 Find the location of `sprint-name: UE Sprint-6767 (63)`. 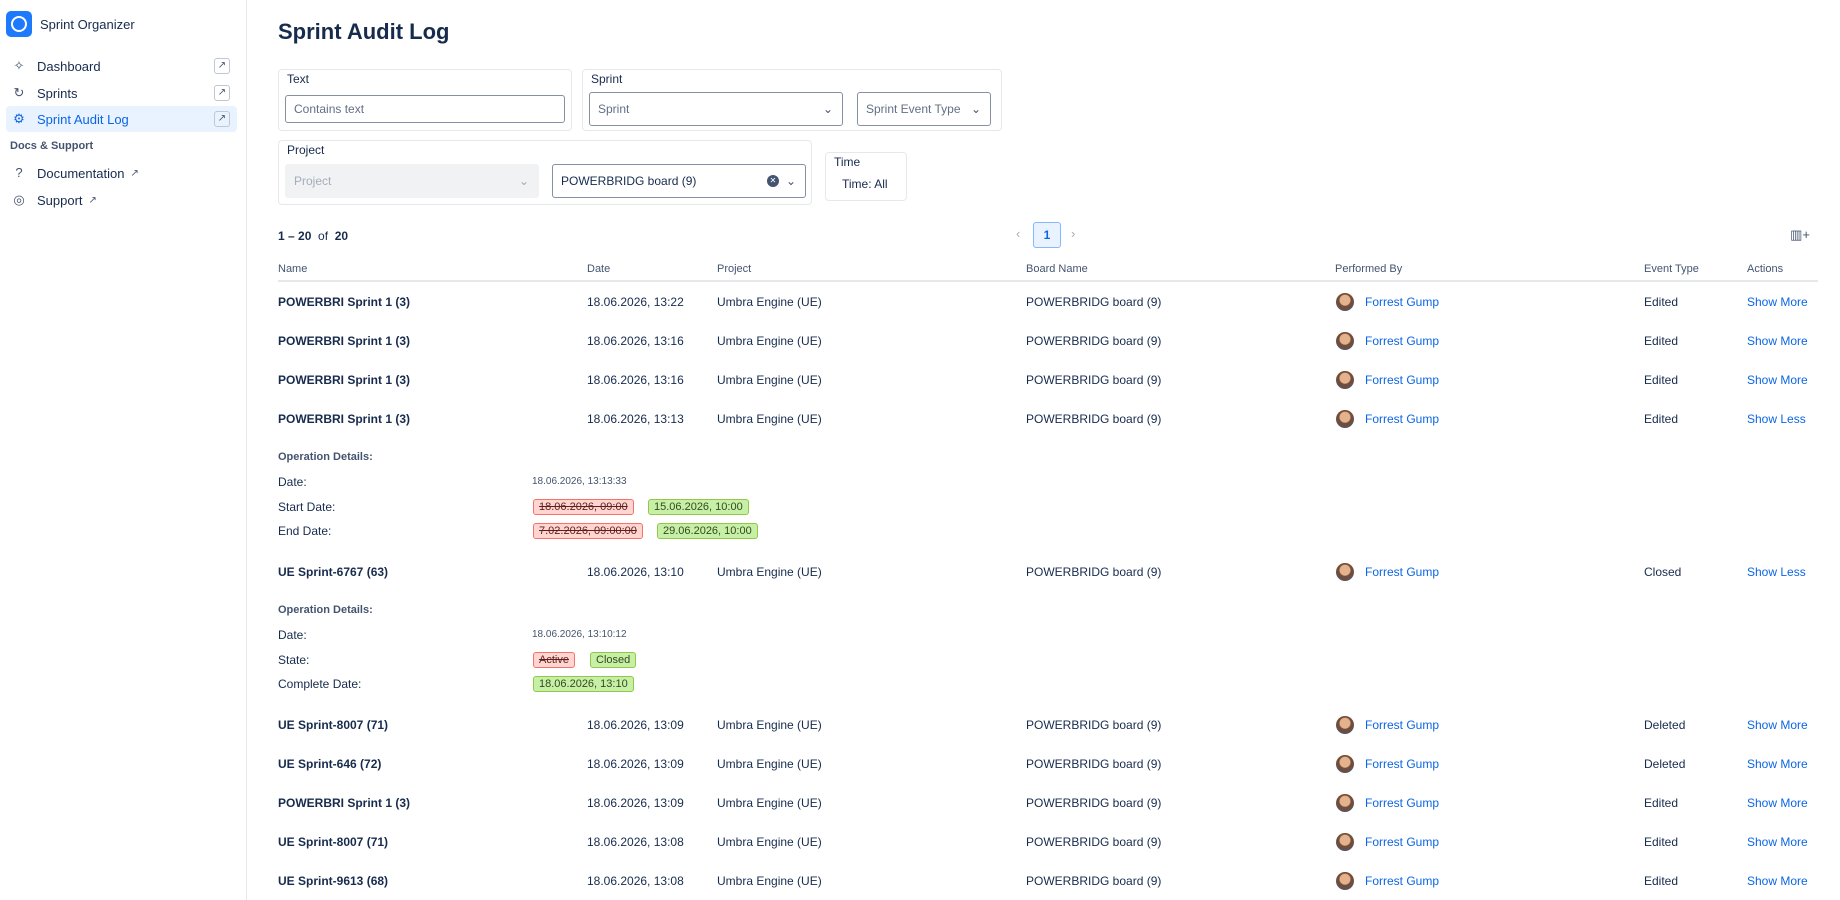

sprint-name: UE Sprint-6767 (63) is located at coordinates (333, 572).